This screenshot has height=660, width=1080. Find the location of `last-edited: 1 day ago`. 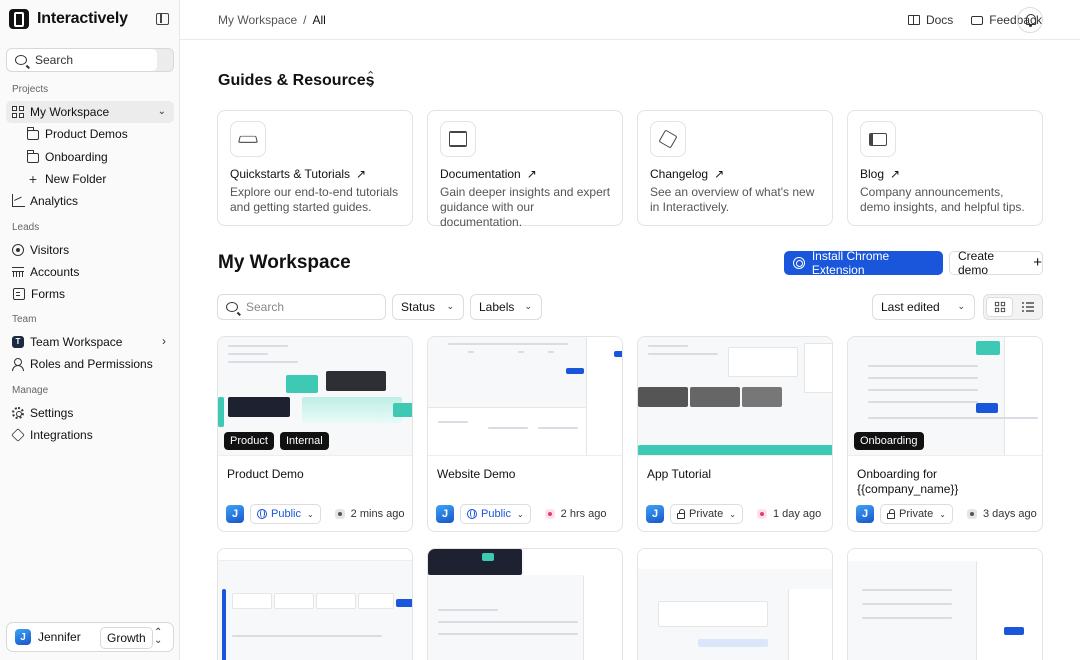

last-edited: 1 day ago is located at coordinates (788, 514).